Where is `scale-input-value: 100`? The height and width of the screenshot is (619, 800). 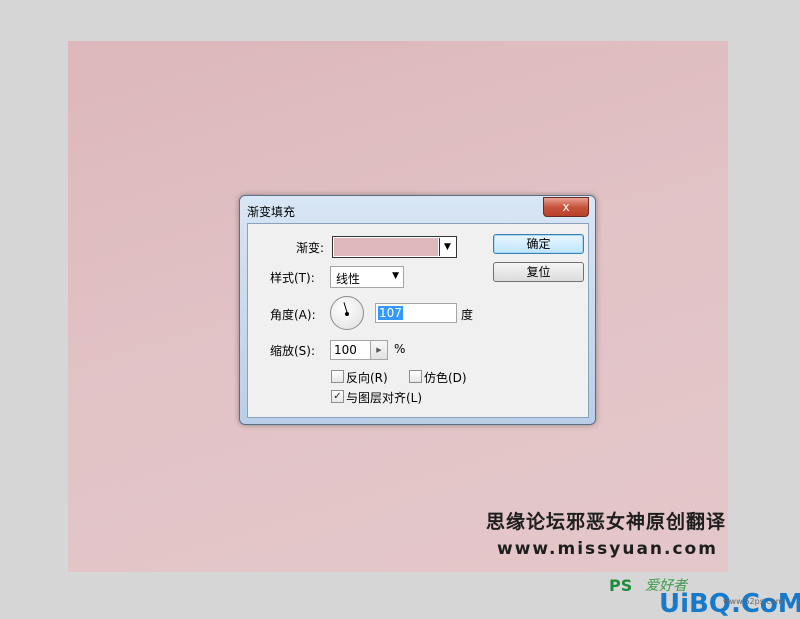 scale-input-value: 100 is located at coordinates (345, 350).